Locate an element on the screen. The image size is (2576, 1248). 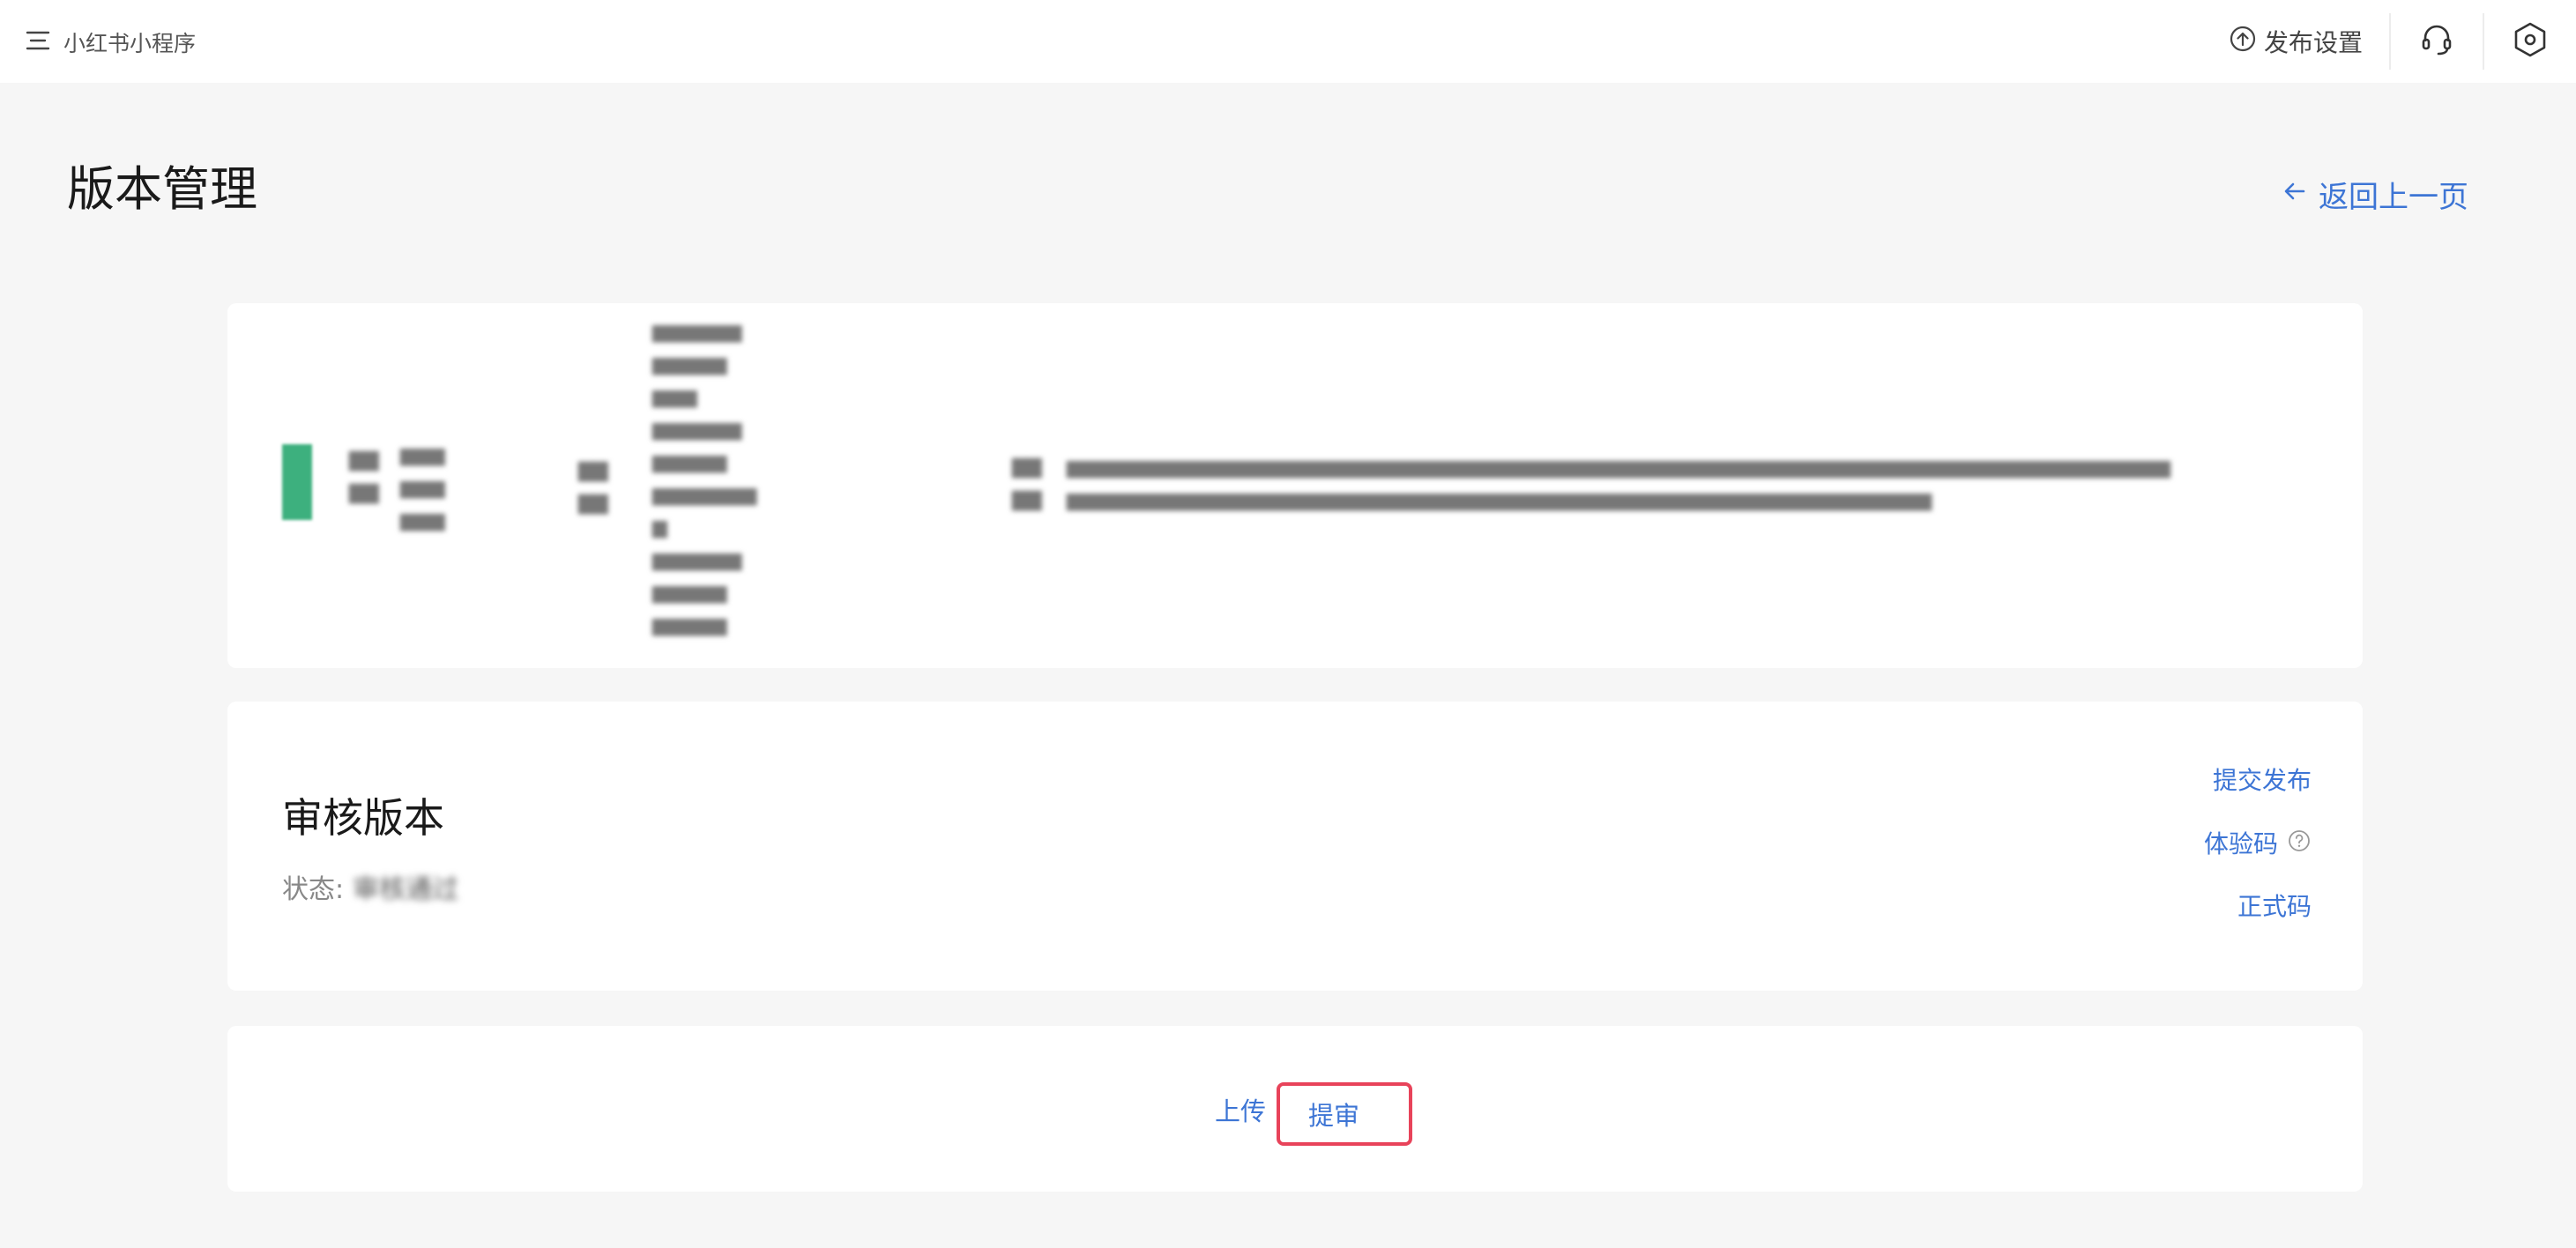
status-value: 审核通过 is located at coordinates (406, 889).